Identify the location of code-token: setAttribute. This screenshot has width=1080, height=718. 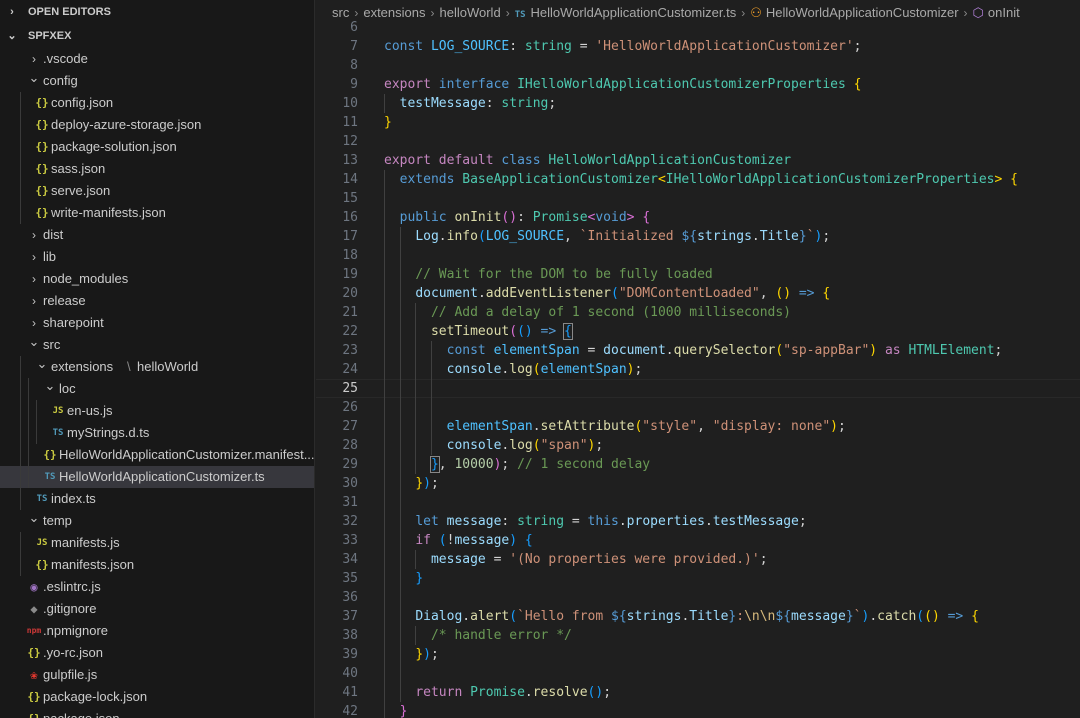
(587, 426).